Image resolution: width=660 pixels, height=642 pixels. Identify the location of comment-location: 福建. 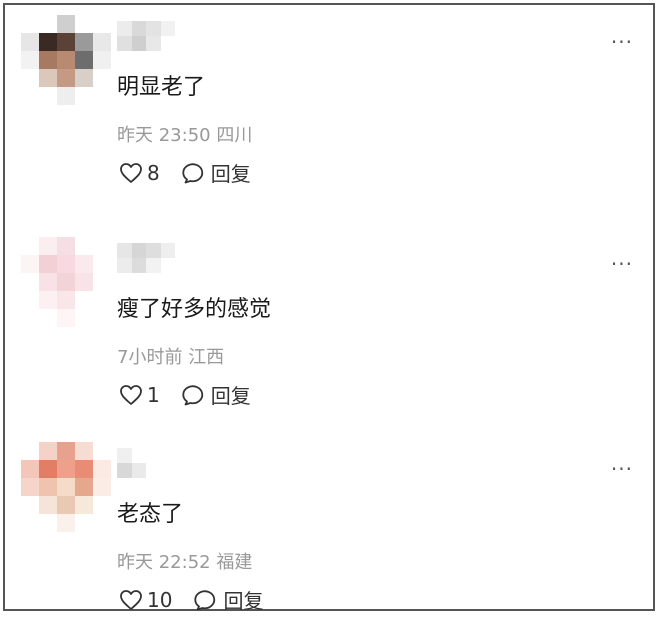
(234, 562).